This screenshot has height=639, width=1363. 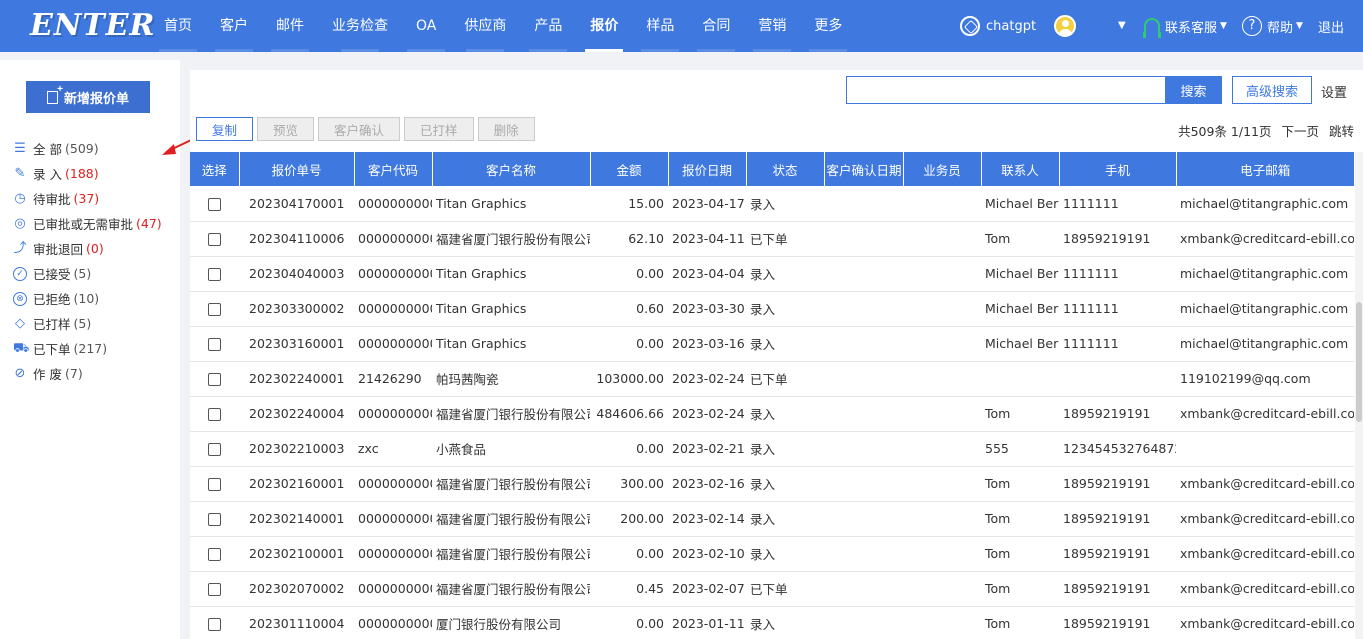 I want to click on nav-item-11: 更多, so click(x=828, y=26).